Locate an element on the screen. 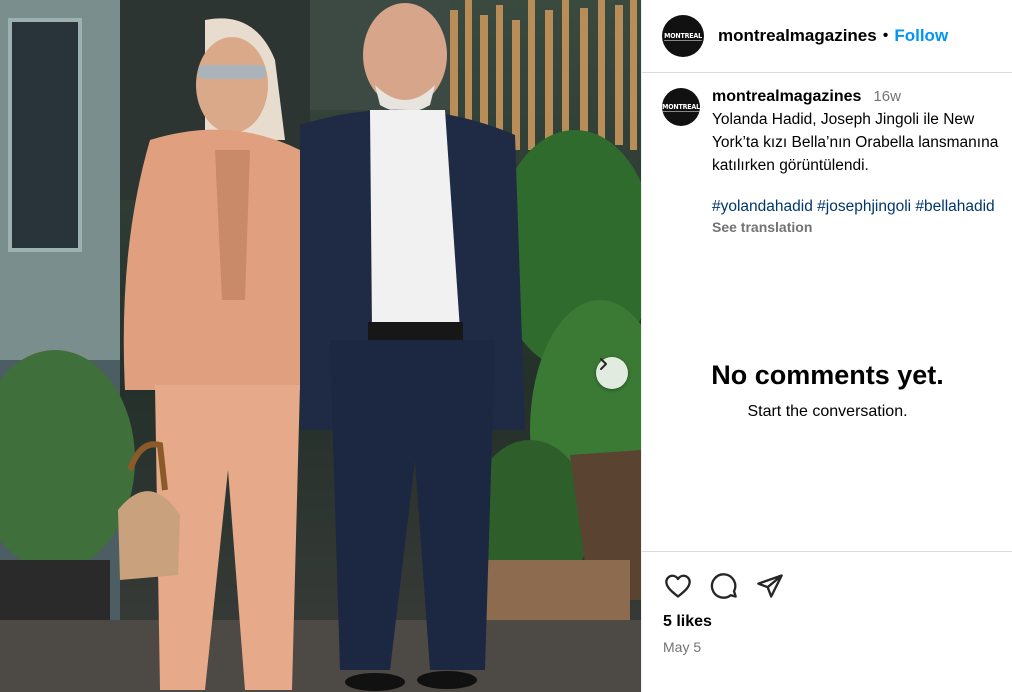 The image size is (1012, 692). post-header: MONTREAL montrealmagazines • Follow is located at coordinates (827, 36).